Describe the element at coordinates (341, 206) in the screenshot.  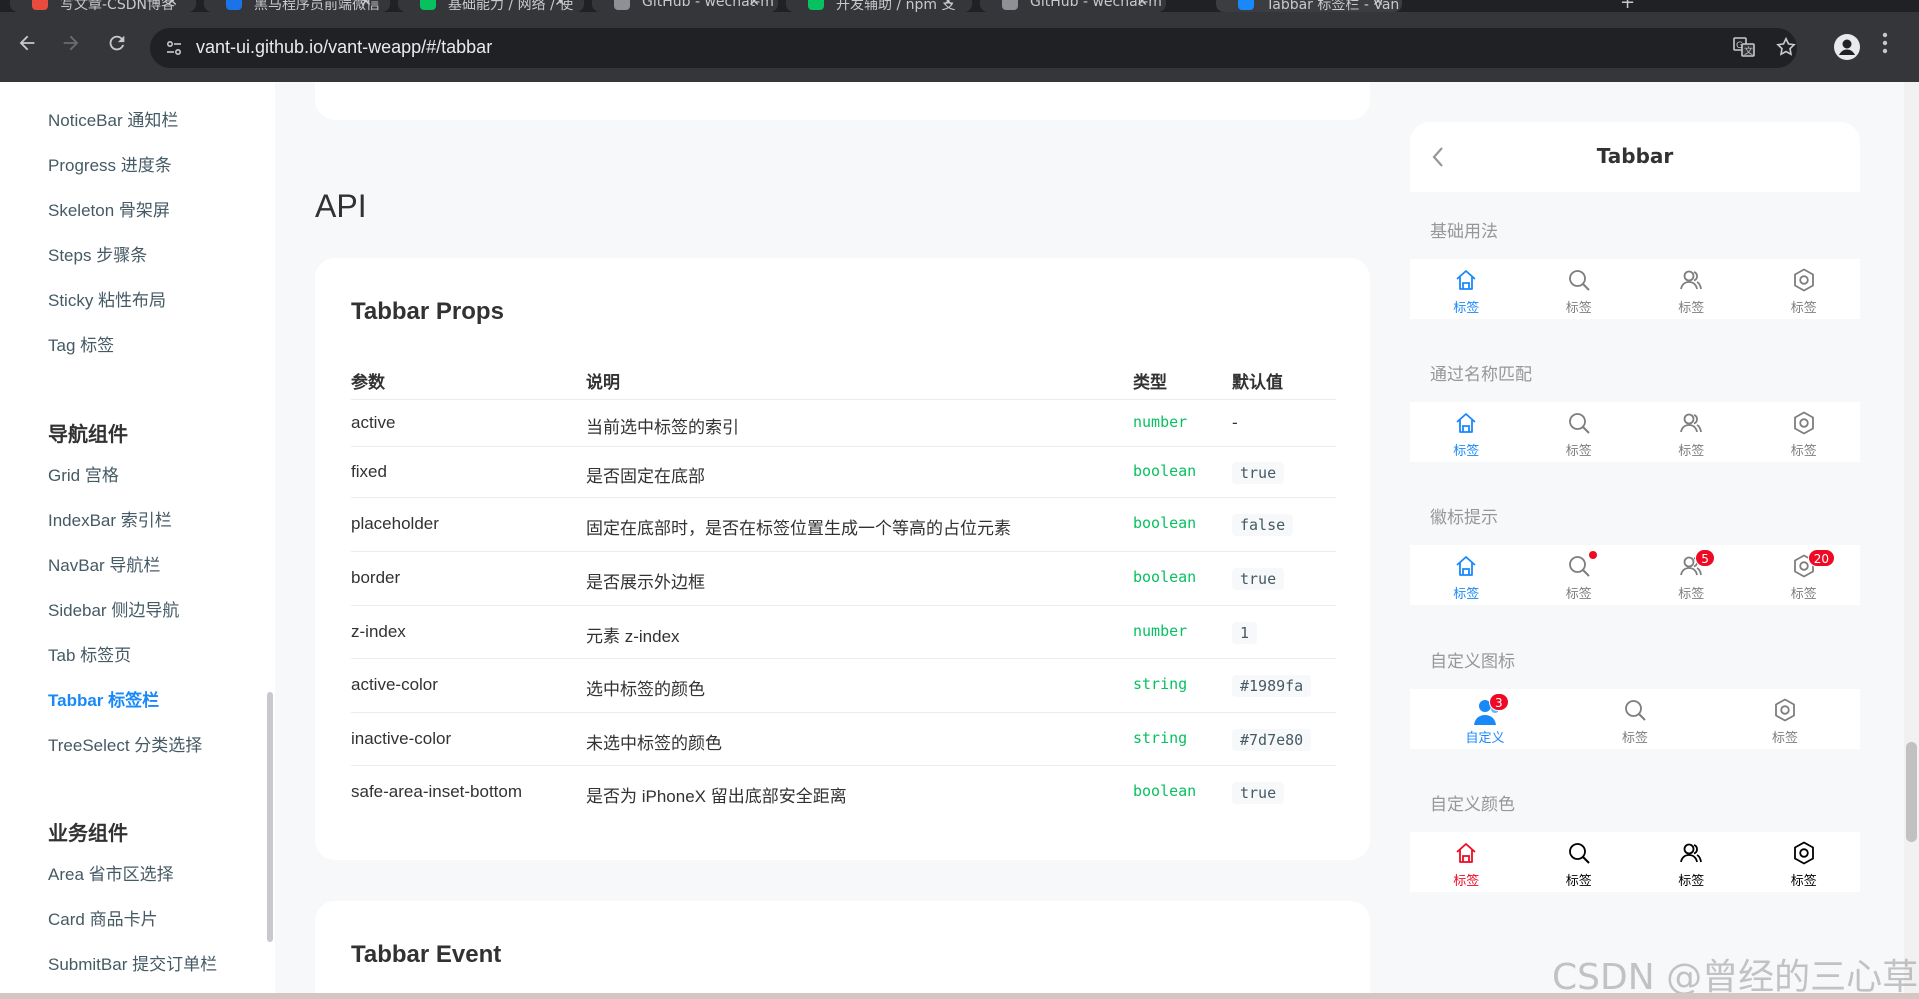
I see `api-heading: API` at that location.